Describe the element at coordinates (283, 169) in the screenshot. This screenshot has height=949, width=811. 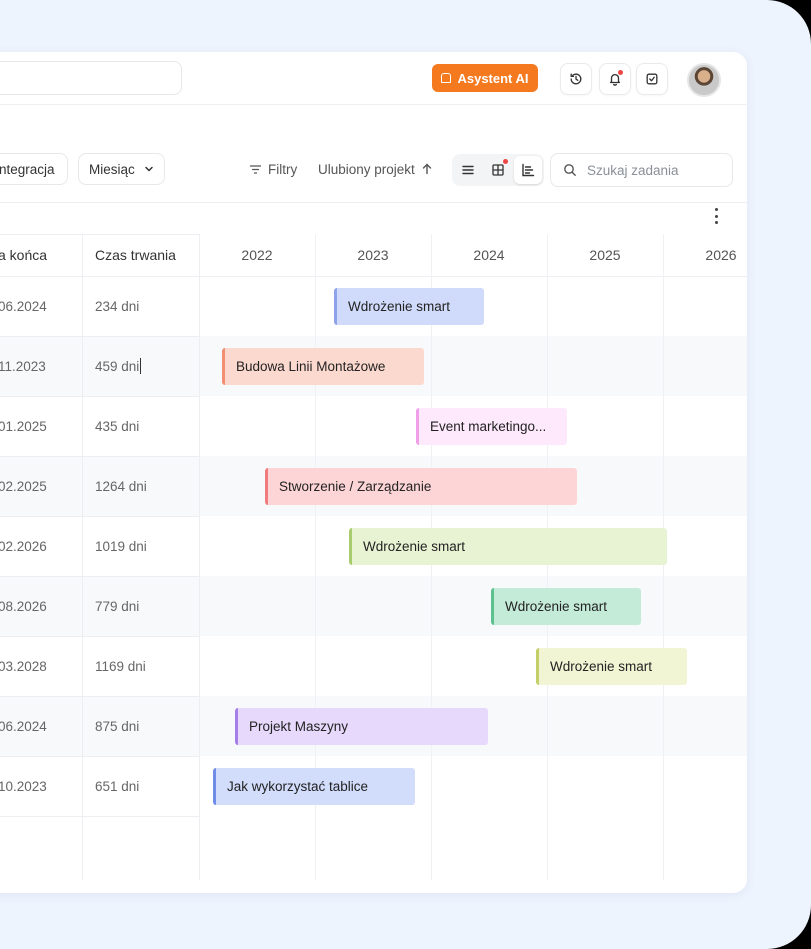
I see `filters-label: Filtry` at that location.